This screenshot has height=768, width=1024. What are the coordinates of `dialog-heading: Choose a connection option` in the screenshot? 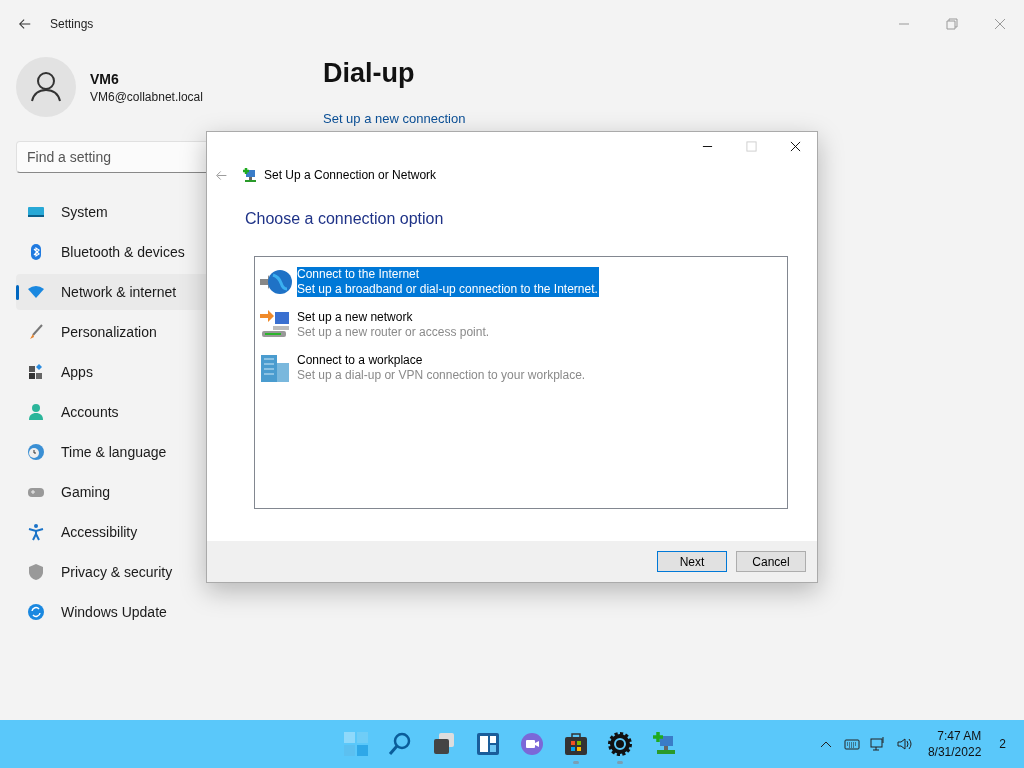 It's located at (345, 219).